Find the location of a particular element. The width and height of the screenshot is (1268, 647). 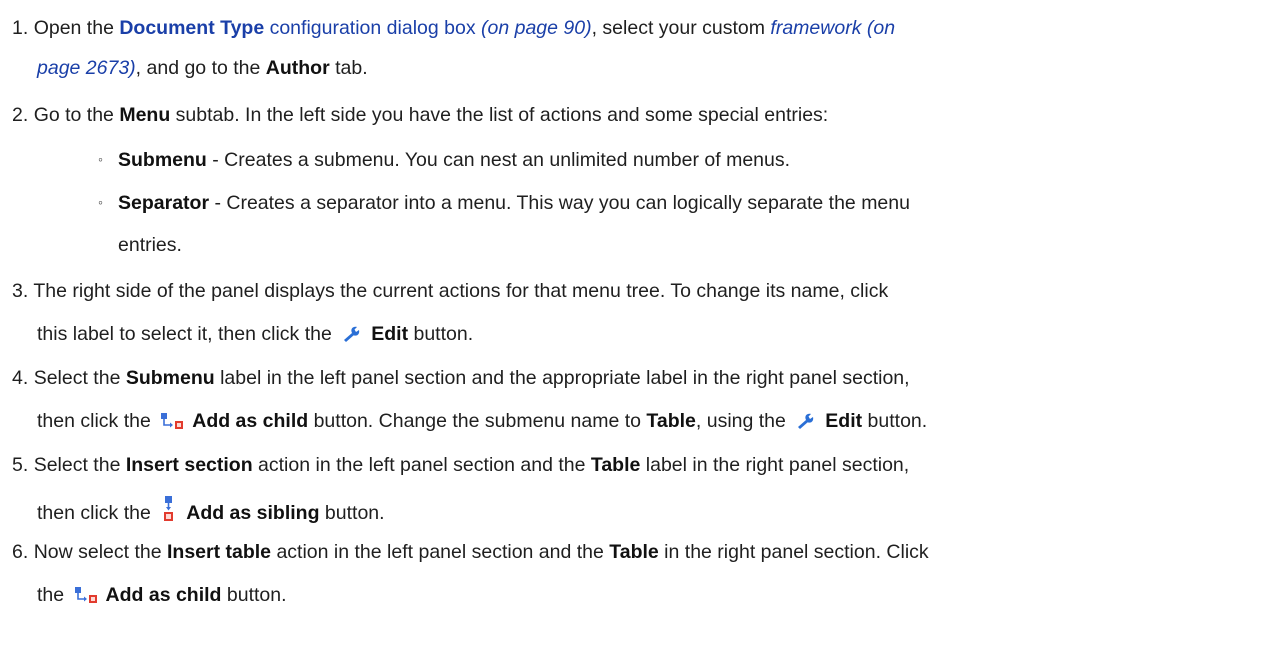

author-tab-label: Author is located at coordinates (297, 68).